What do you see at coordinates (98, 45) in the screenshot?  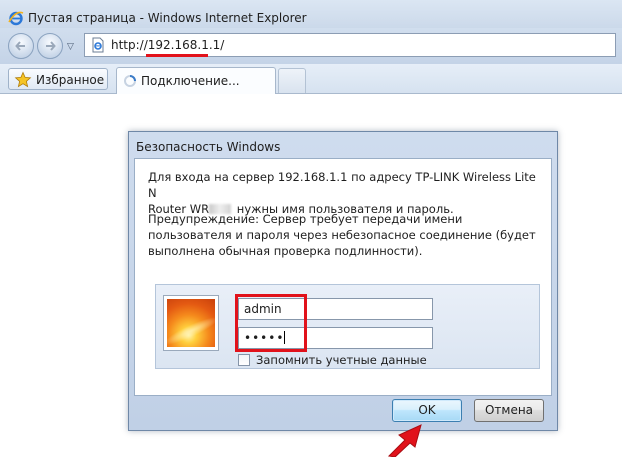 I see `page-icon` at bounding box center [98, 45].